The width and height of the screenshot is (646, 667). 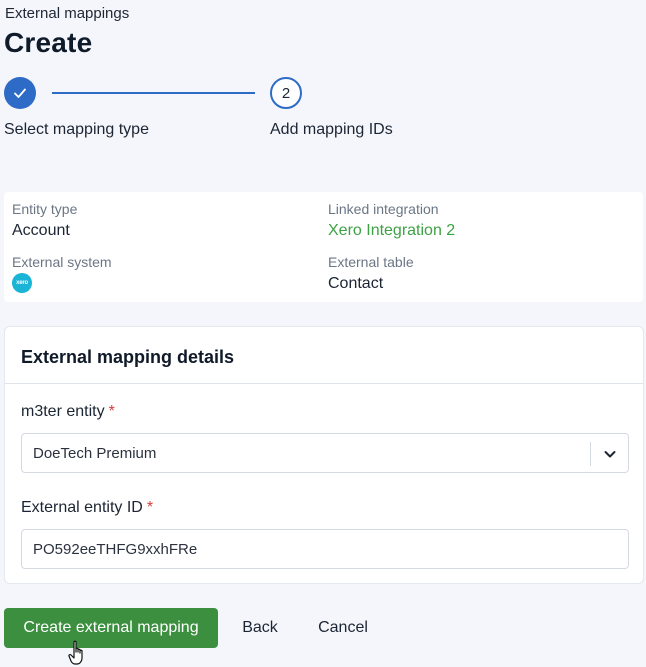 I want to click on step-1-label: Select mapping type, so click(x=76, y=130).